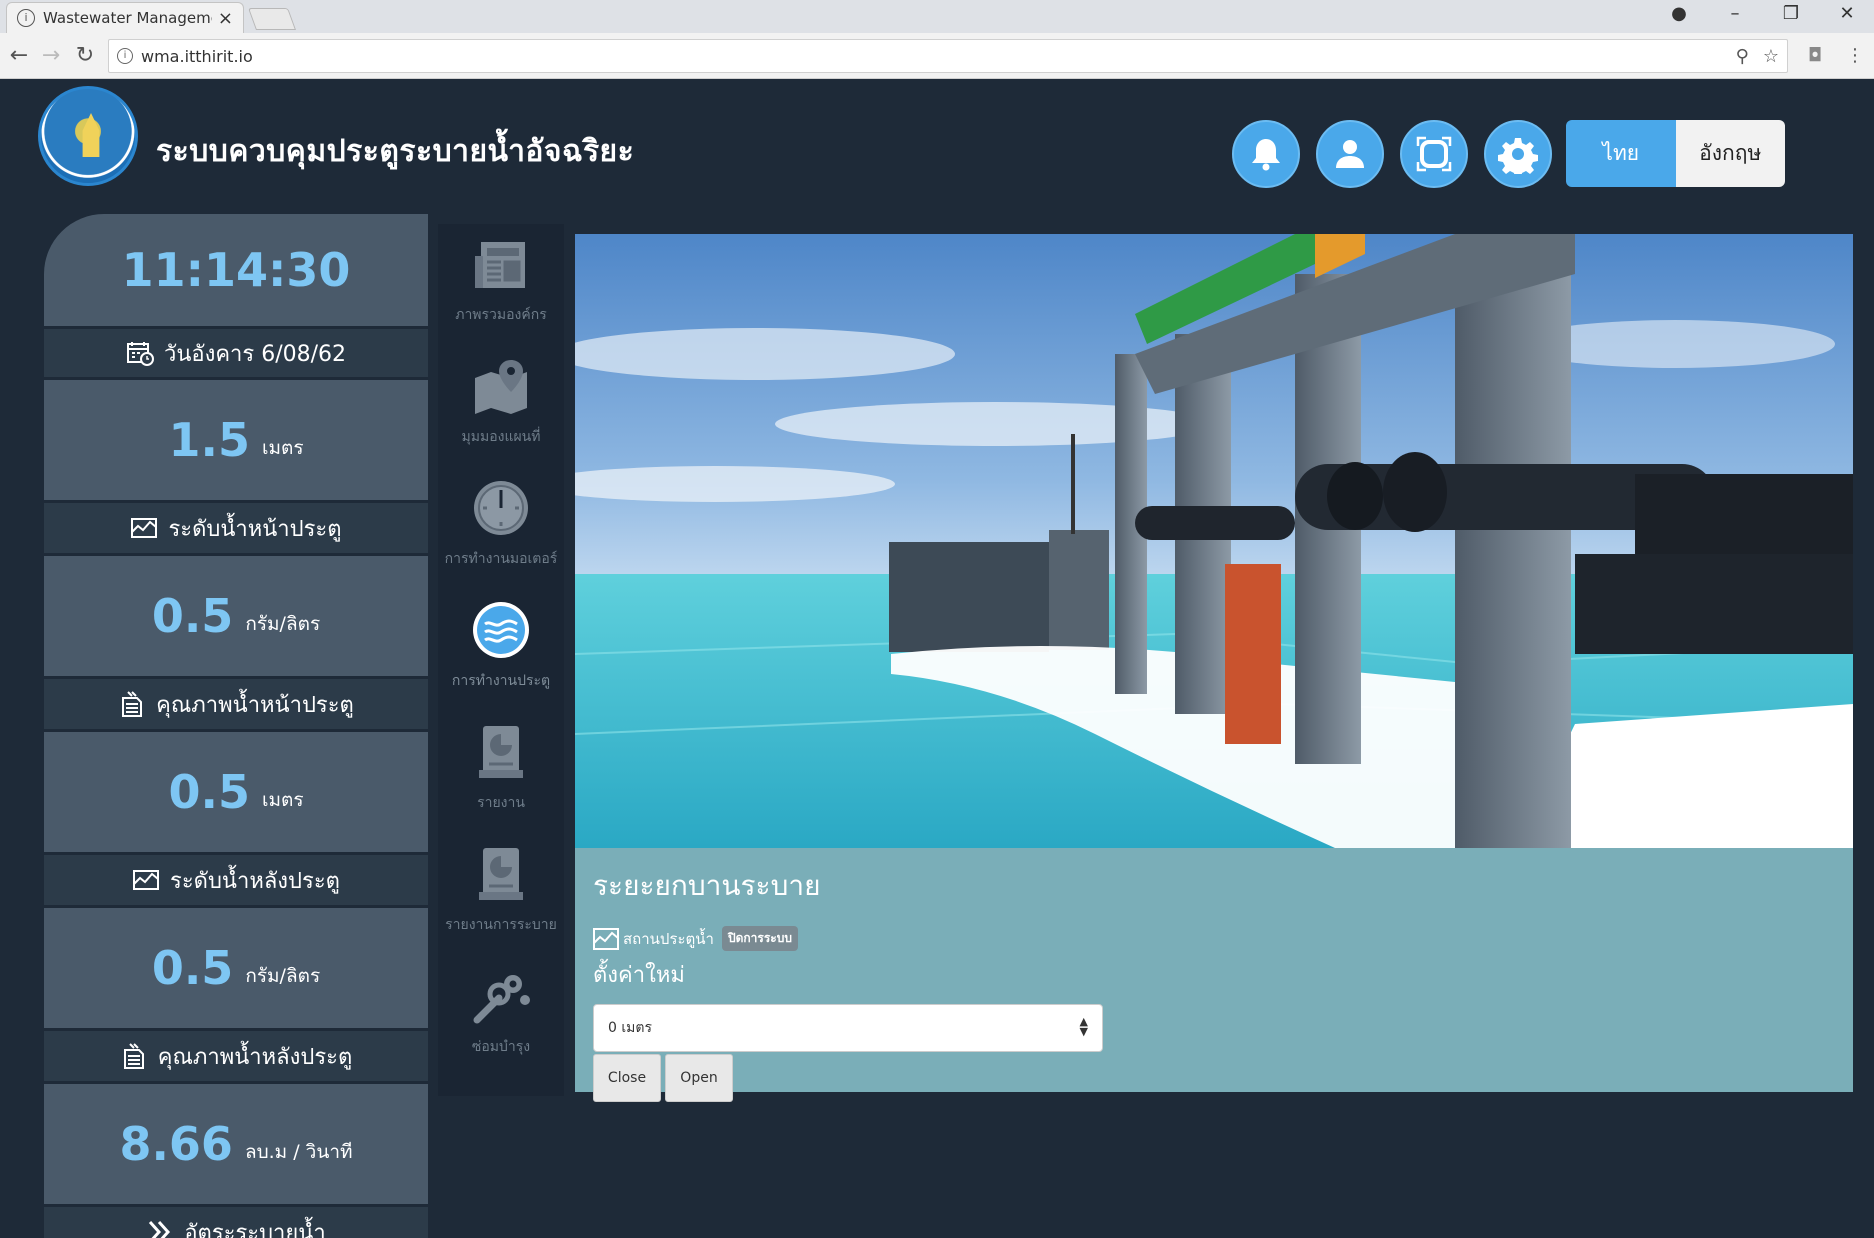  I want to click on menu-item-gate: การทำงานประตู, so click(501, 647).